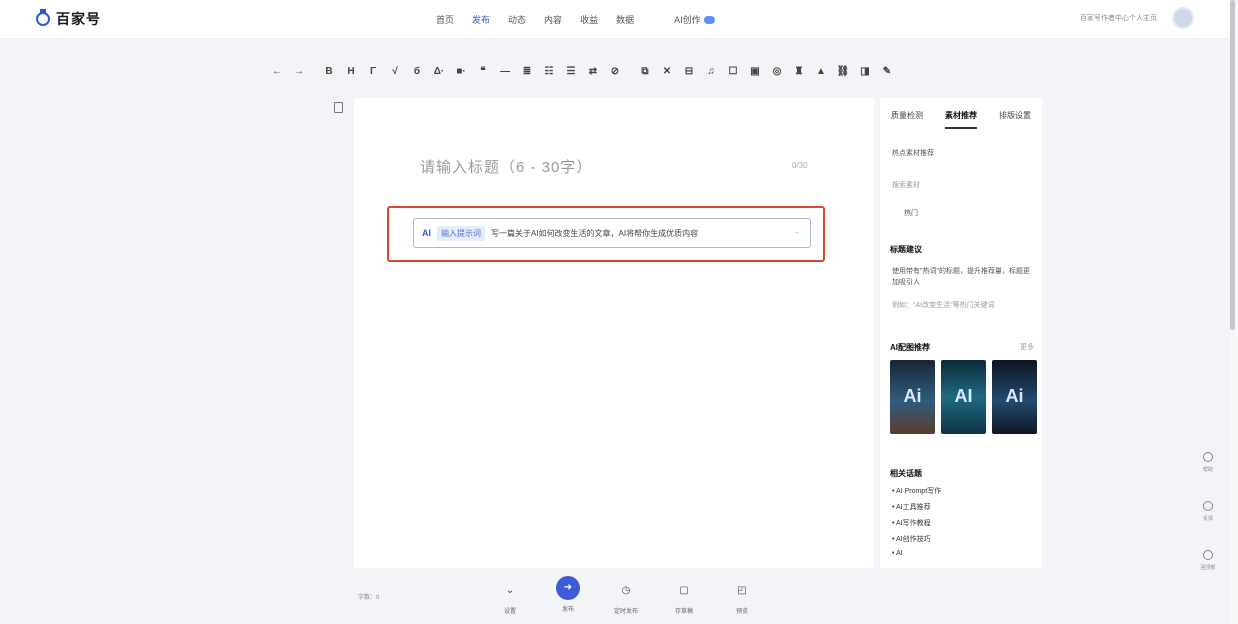  I want to click on topic-text: AI, so click(899, 553).